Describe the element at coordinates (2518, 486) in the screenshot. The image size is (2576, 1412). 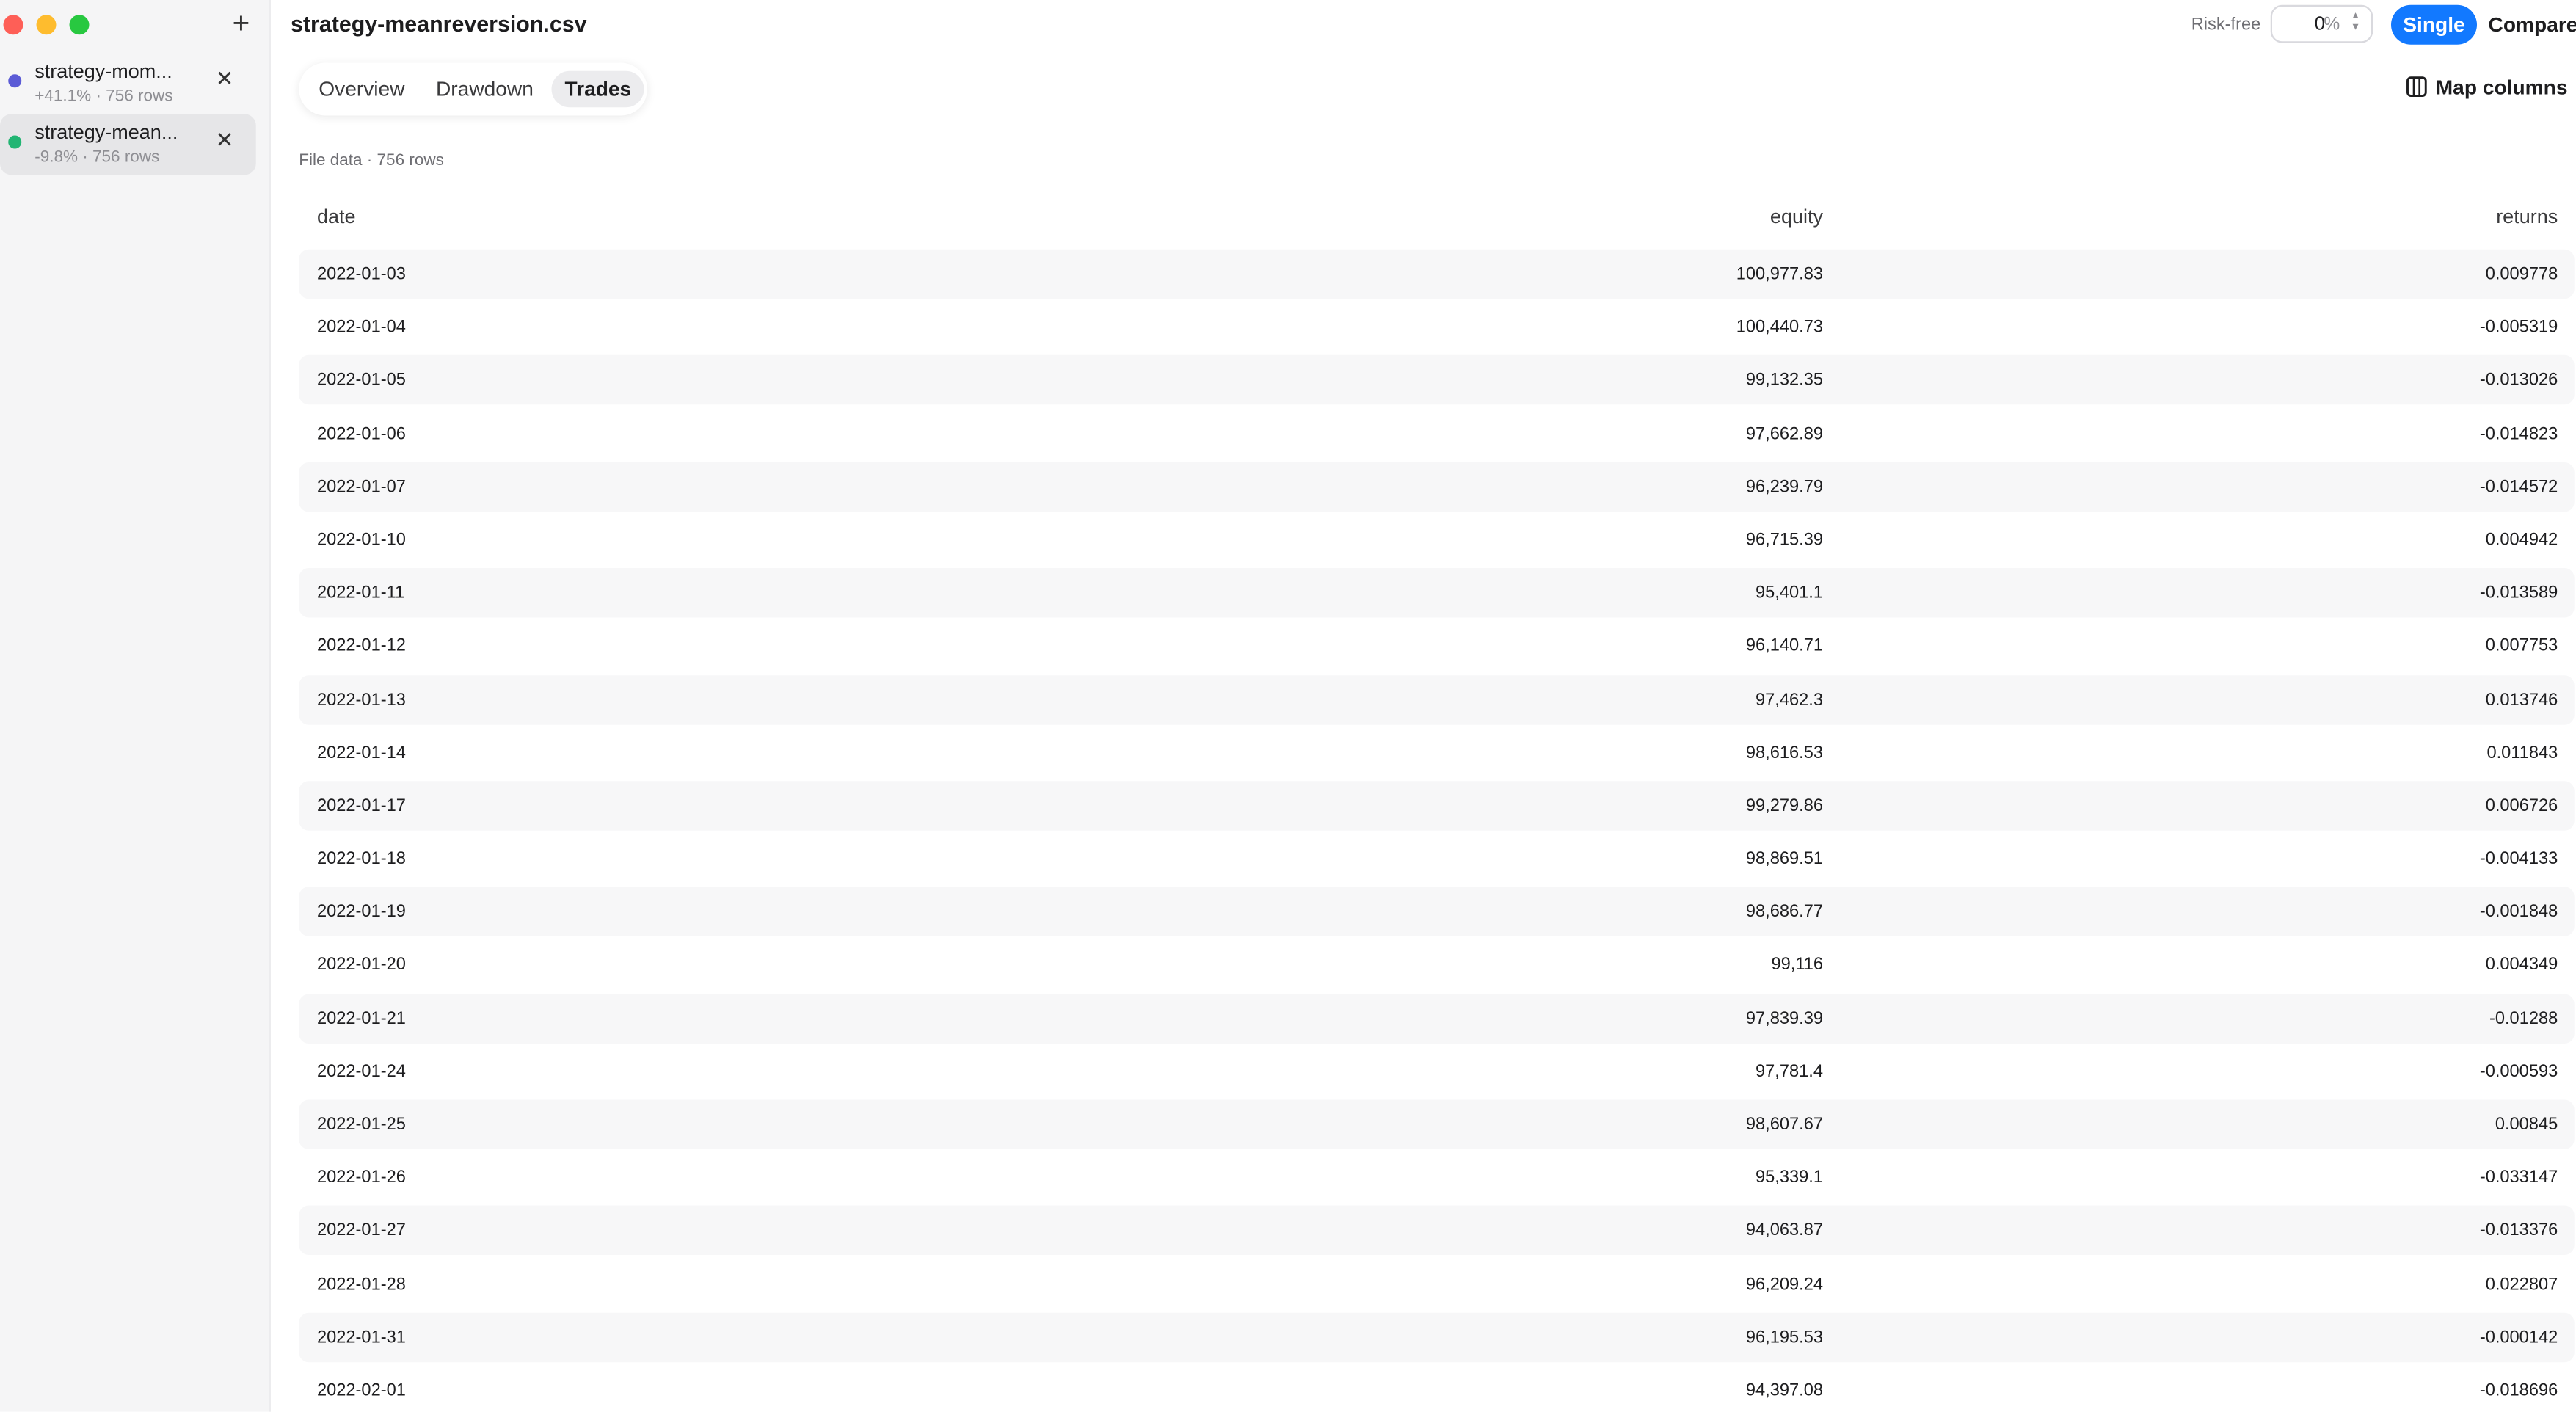
I see `cell-returns: -0.014572` at that location.